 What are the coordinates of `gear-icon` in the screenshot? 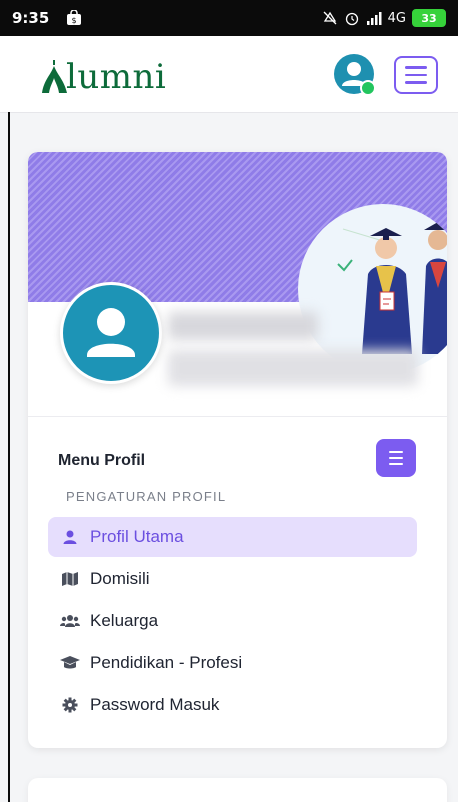 It's located at (70, 705).